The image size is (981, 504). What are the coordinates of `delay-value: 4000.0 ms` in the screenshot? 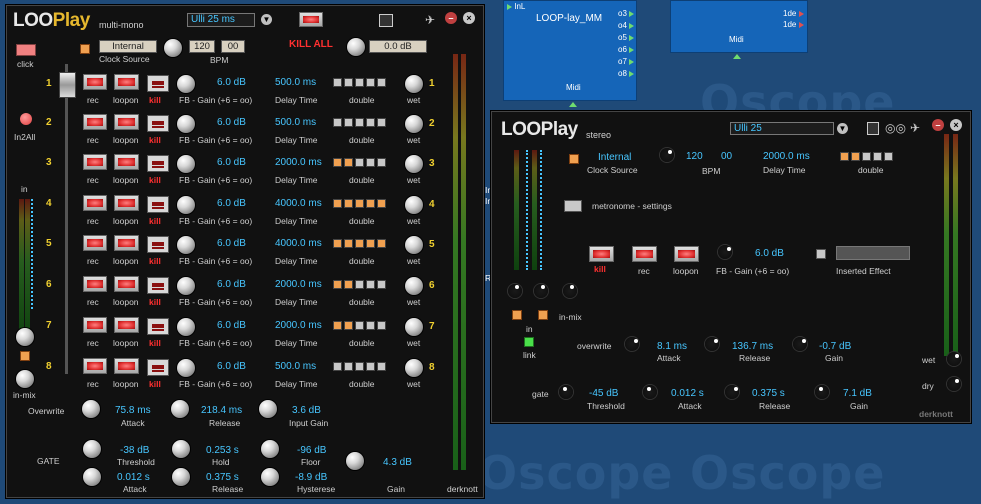 It's located at (298, 243).